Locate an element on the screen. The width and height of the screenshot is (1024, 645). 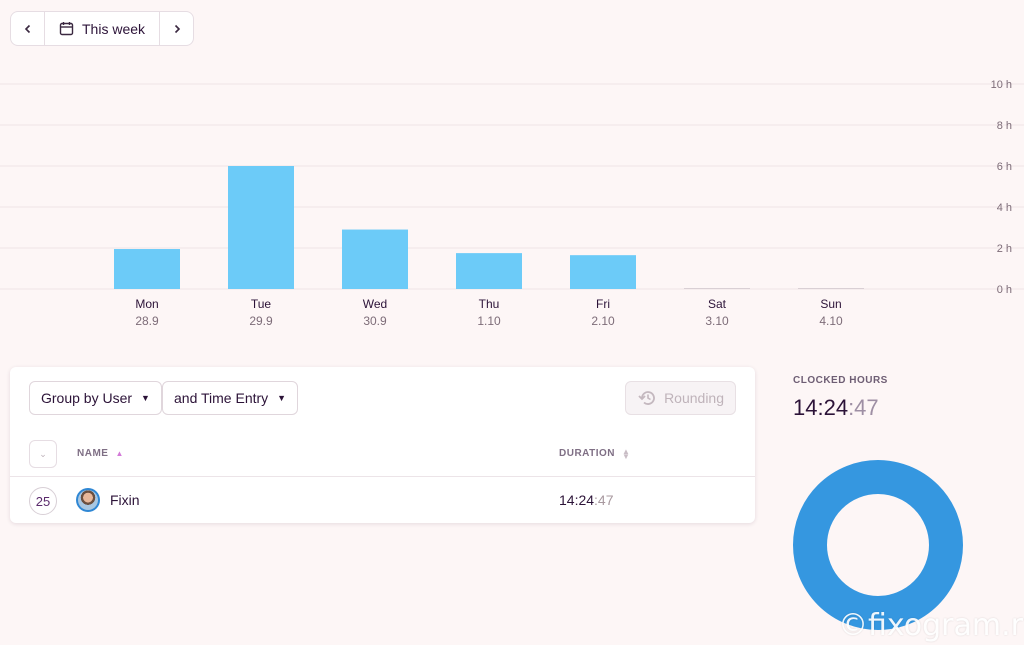
rounding-button: Rounding is located at coordinates (680, 398).